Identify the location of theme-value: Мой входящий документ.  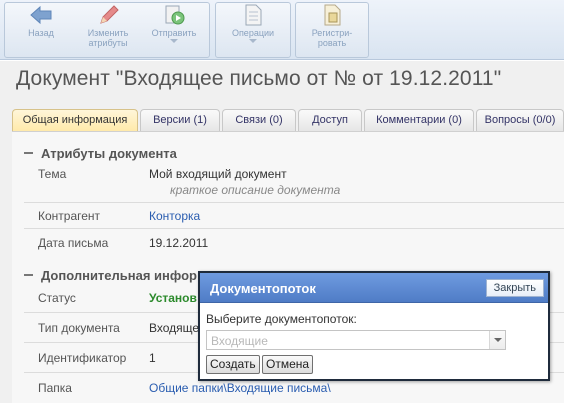
(218, 174).